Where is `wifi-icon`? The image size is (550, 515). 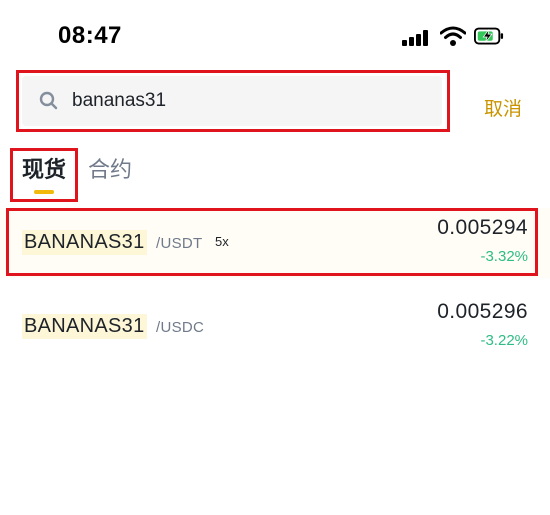
wifi-icon is located at coordinates (453, 36).